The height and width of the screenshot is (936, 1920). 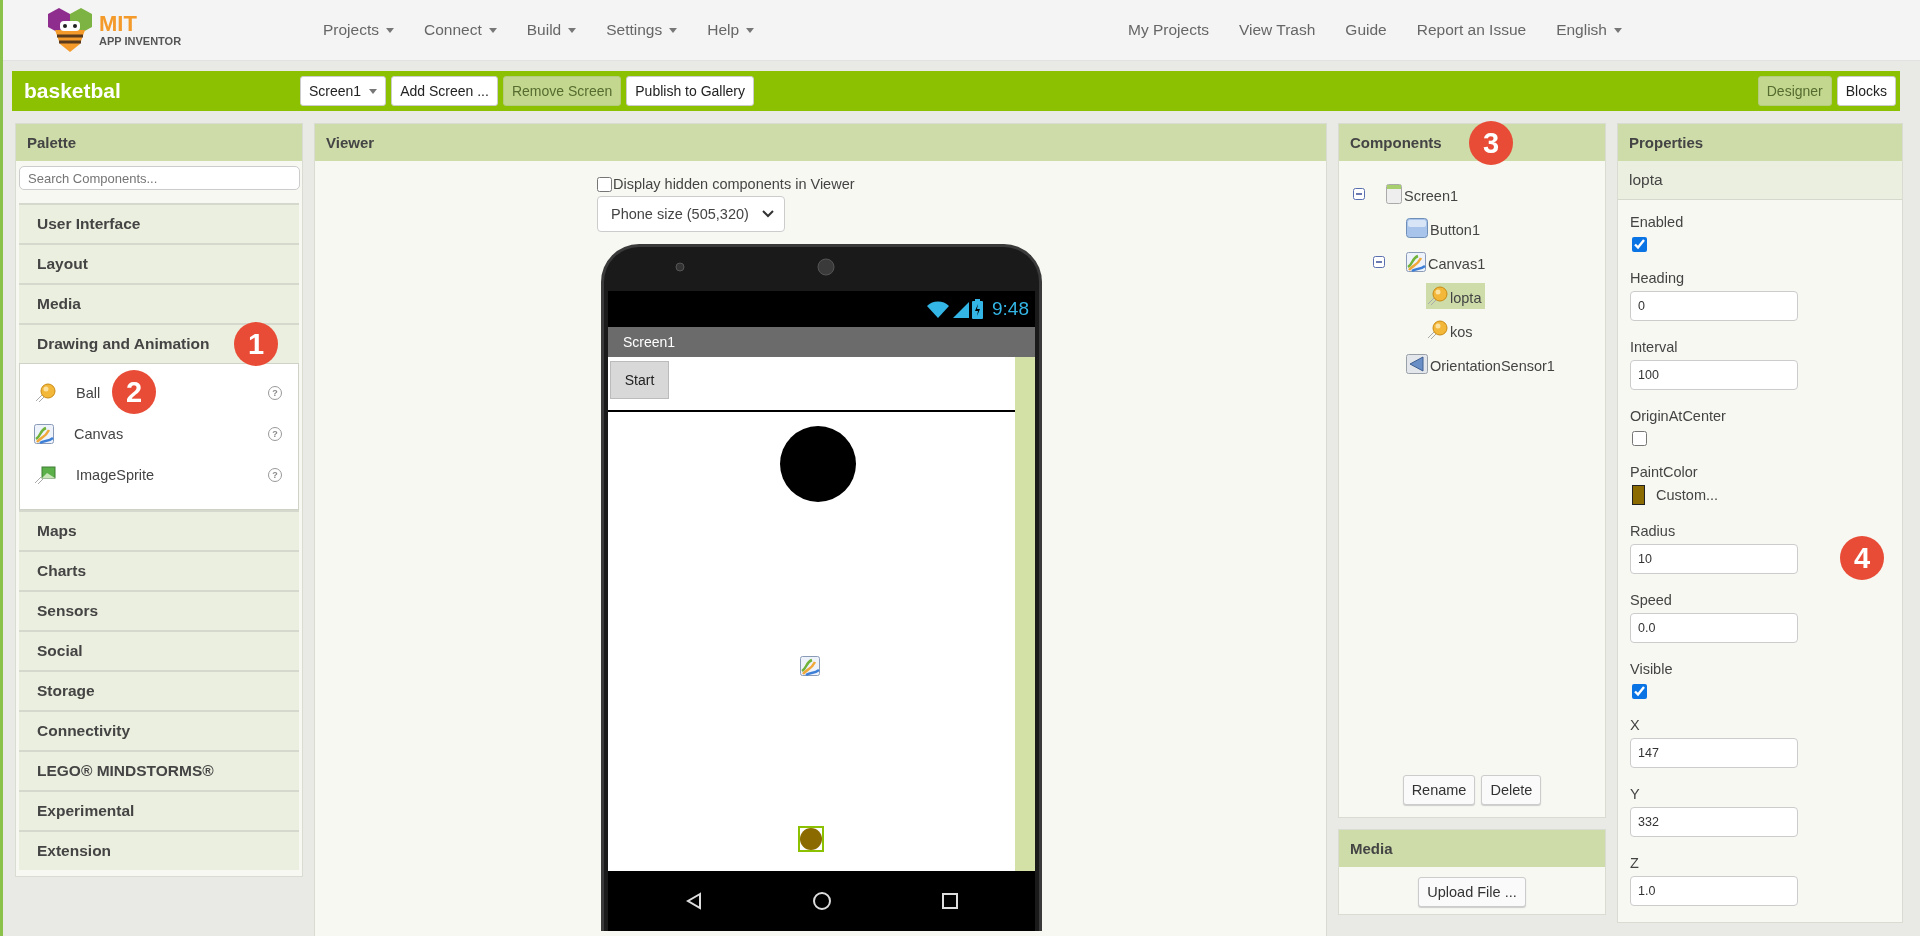 I want to click on menu-item: Guide, so click(x=1366, y=30).